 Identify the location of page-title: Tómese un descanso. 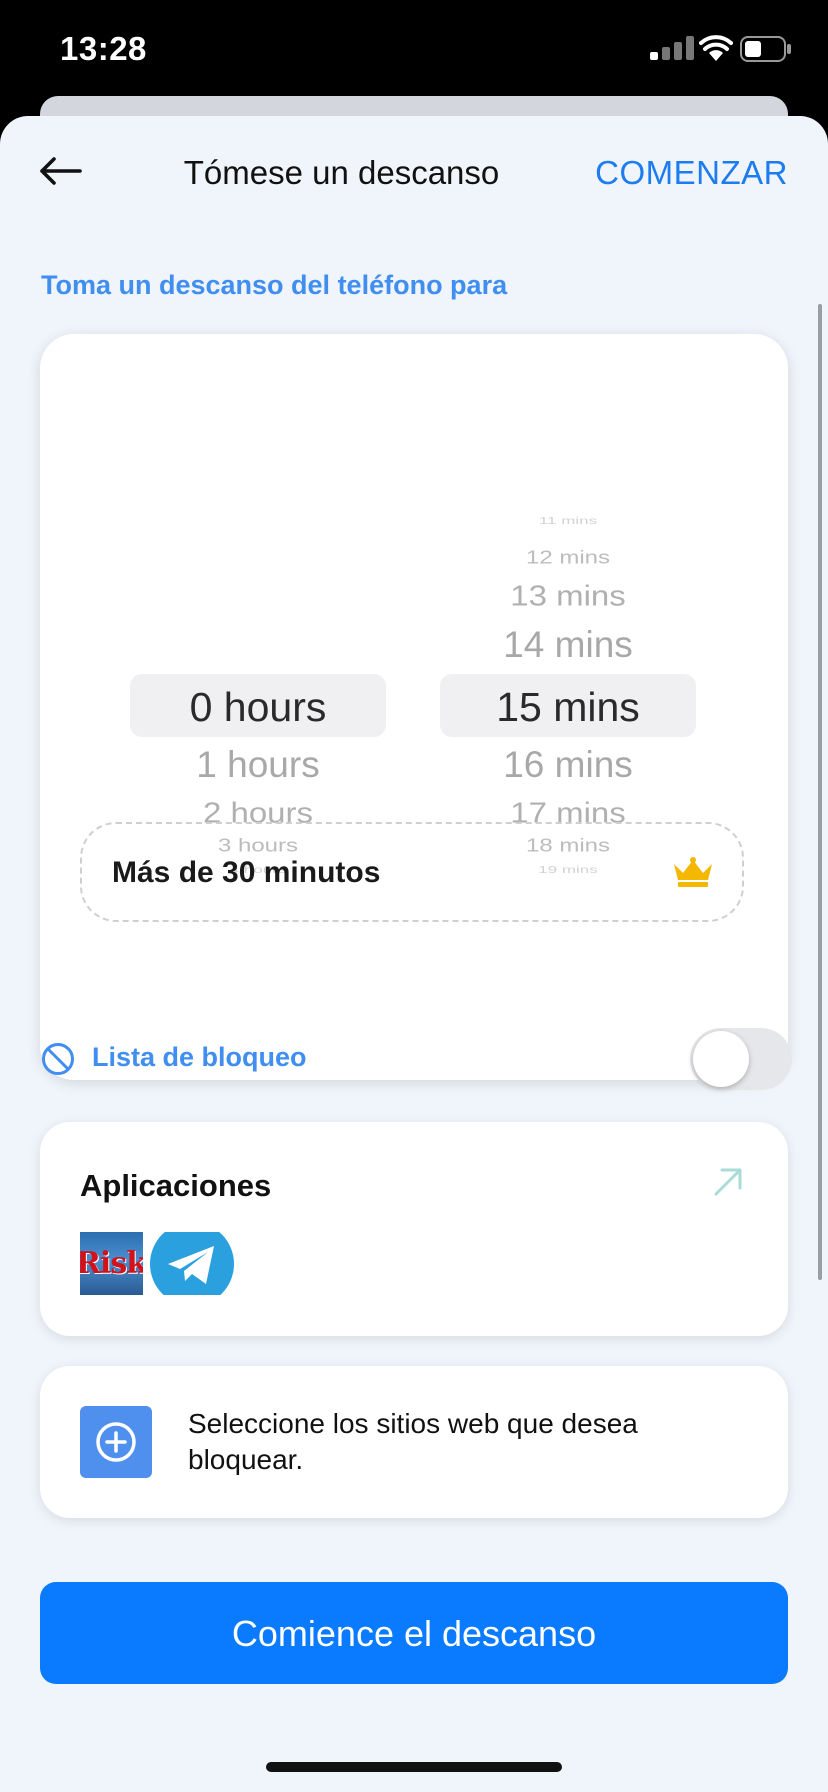
(341, 172).